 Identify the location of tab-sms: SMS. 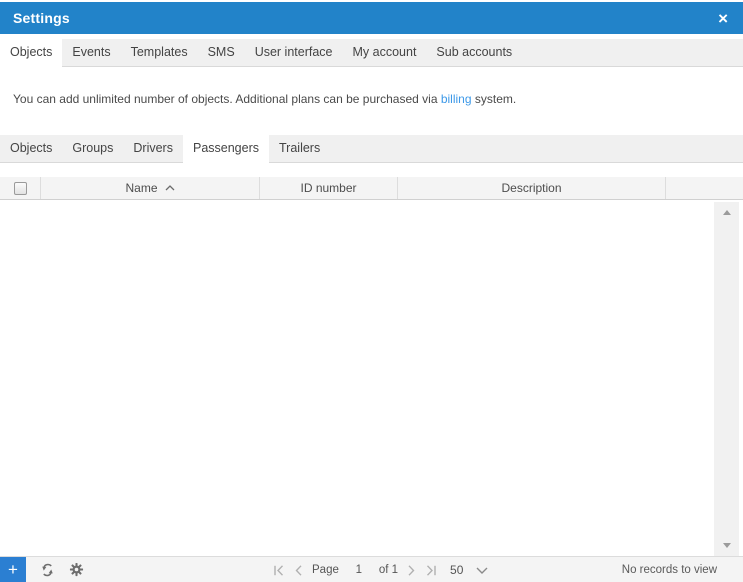
(221, 53).